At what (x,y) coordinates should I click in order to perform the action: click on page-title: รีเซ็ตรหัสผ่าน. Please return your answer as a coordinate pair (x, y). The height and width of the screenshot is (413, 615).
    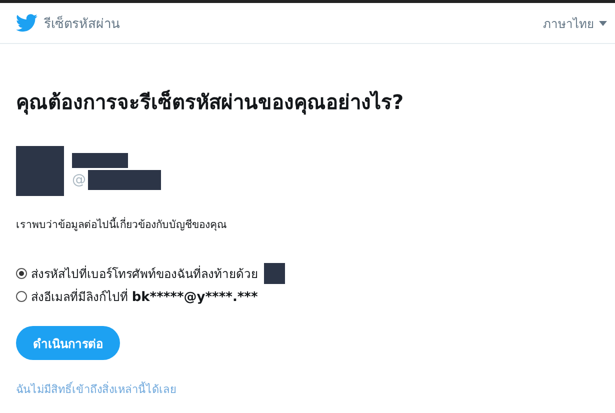
    Looking at the image, I should click on (82, 24).